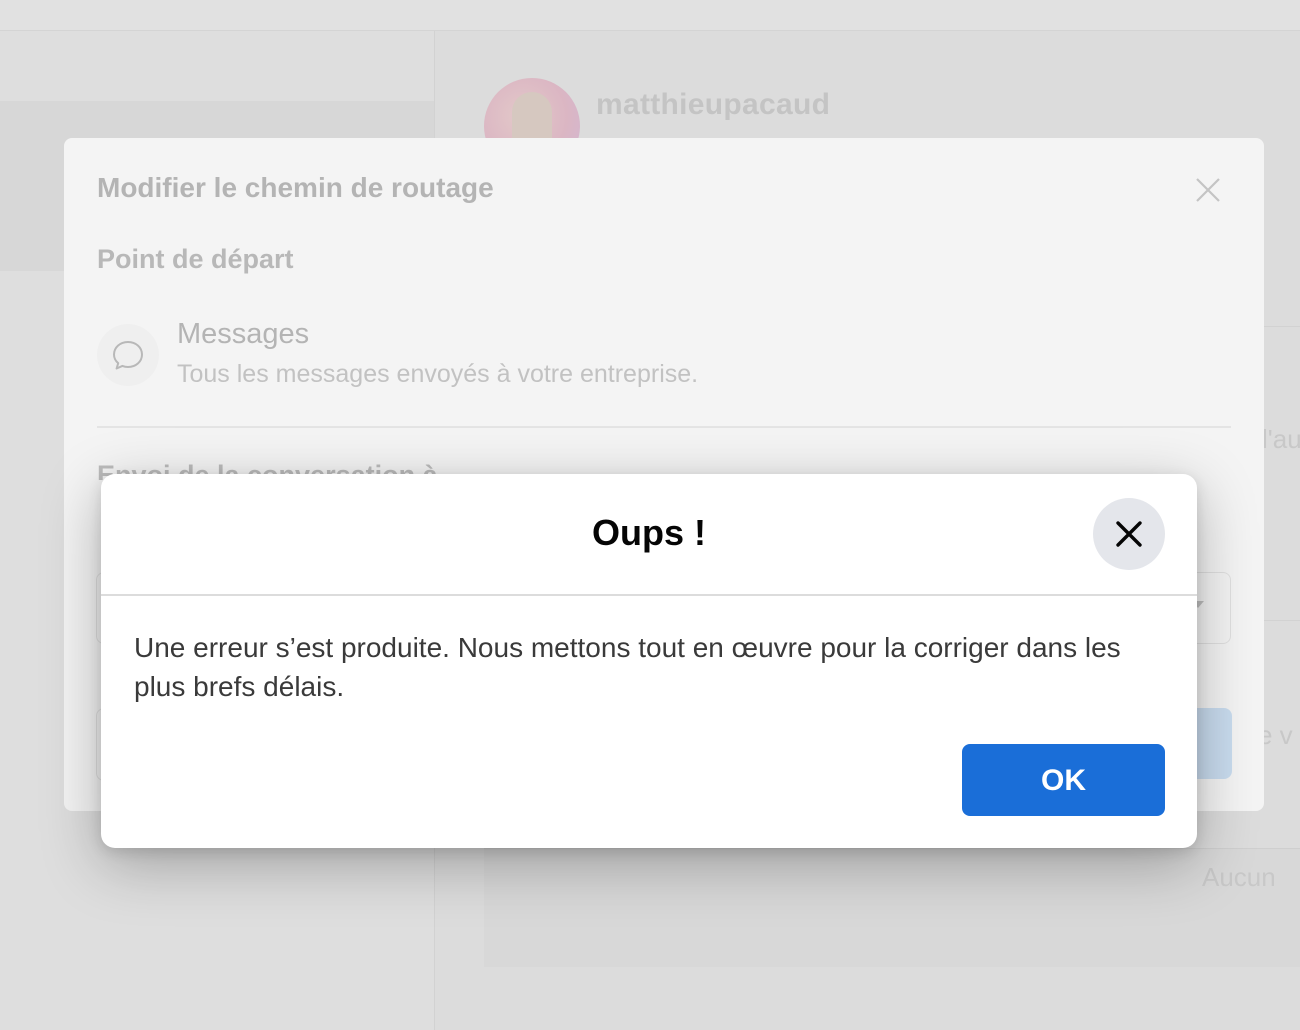  What do you see at coordinates (243, 334) in the screenshot?
I see `start-point-title: Messages` at bounding box center [243, 334].